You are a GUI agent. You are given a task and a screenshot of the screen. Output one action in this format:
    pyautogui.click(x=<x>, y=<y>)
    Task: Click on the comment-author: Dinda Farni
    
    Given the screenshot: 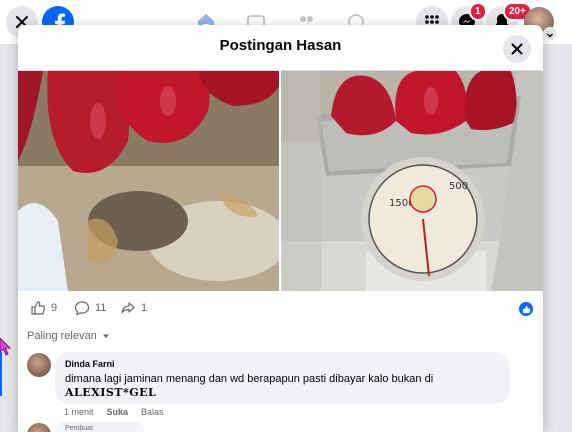 What is the action you would take?
    pyautogui.click(x=90, y=364)
    